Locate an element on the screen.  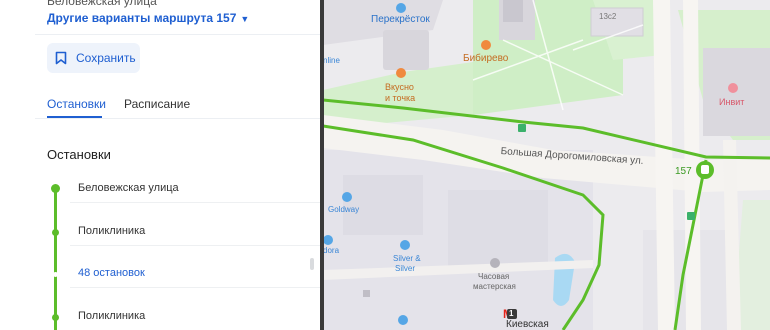
route-subtitle: Беловежская улица is located at coordinates (102, 4).